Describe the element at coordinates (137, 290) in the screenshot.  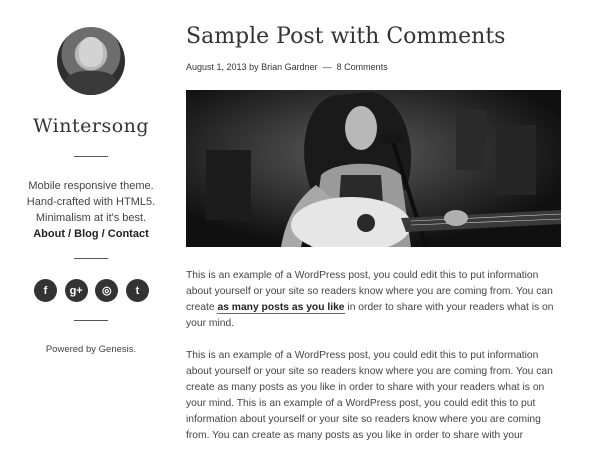
I see `twitter-icon: t` at that location.